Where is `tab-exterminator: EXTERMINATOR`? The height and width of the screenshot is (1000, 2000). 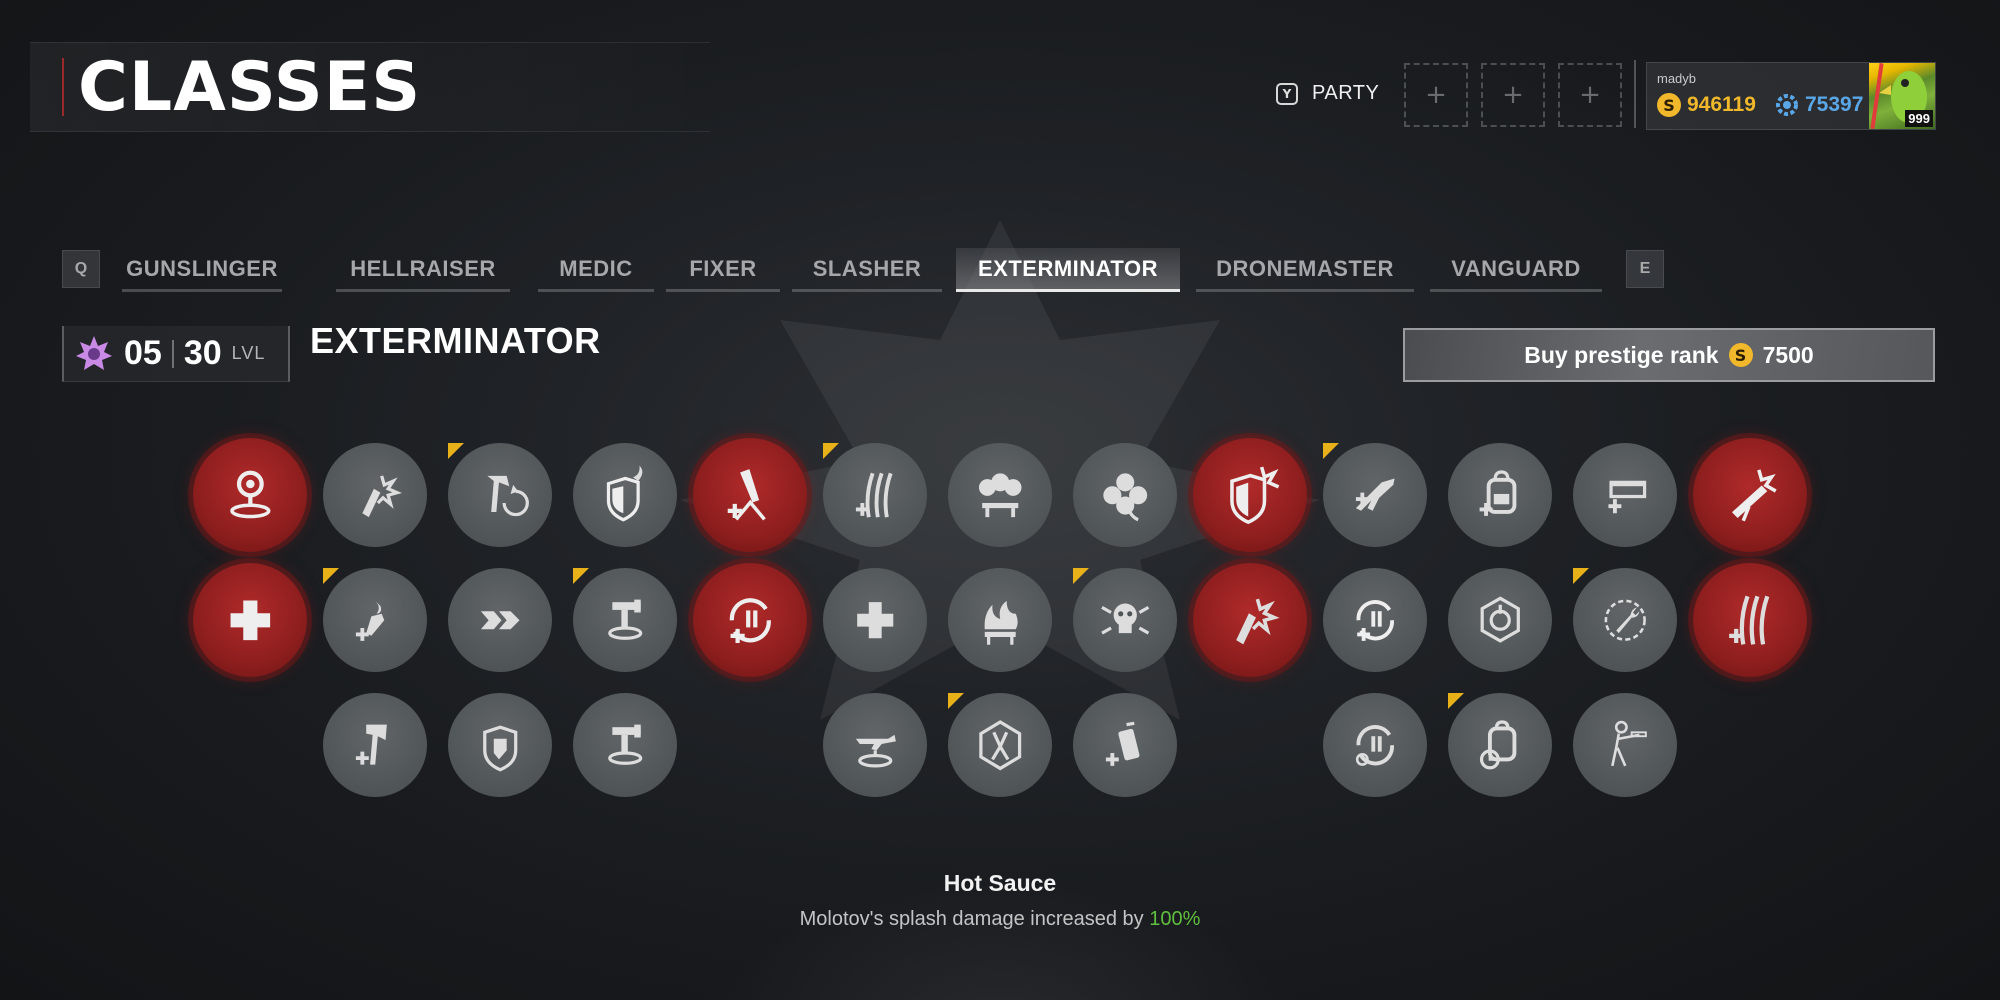 tab-exterminator: EXTERMINATOR is located at coordinates (1068, 270).